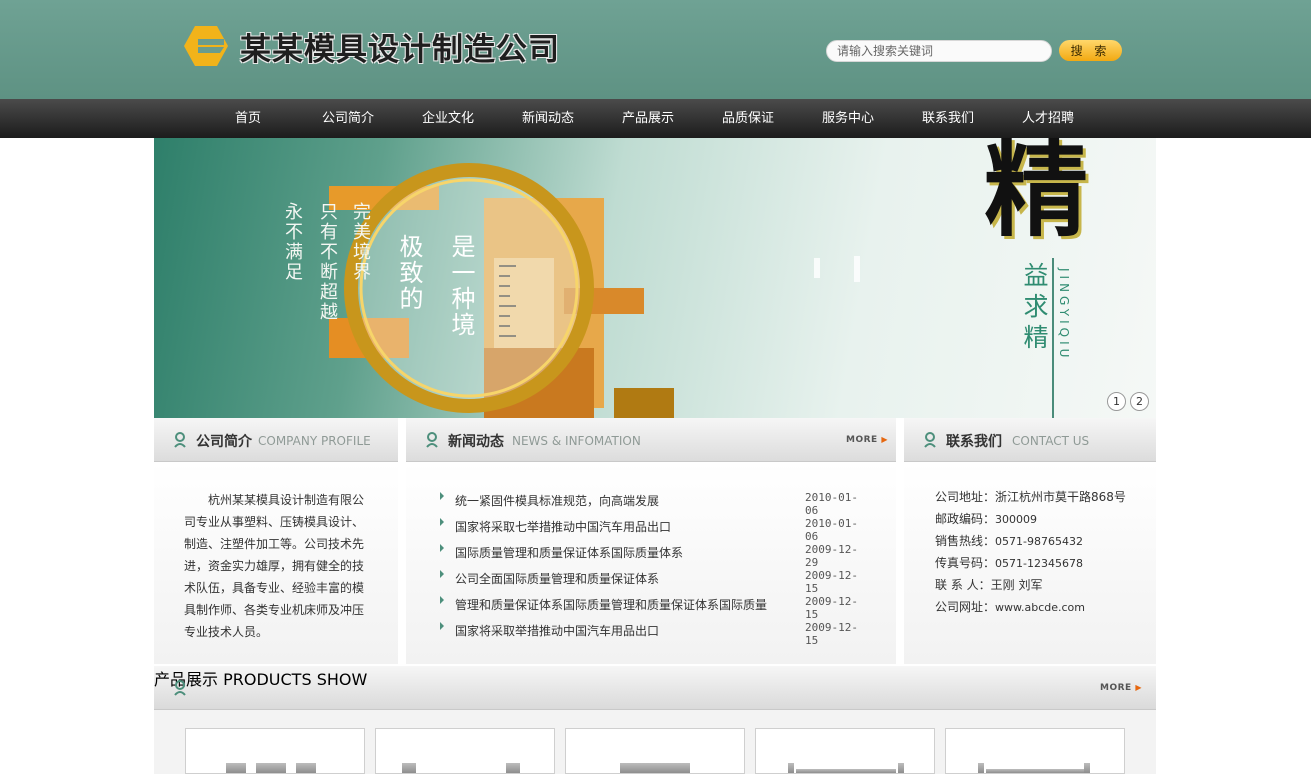 This screenshot has height=774, width=1311. What do you see at coordinates (314, 441) in the screenshot?
I see `profile-title-en: COMPANY PROFILE` at bounding box center [314, 441].